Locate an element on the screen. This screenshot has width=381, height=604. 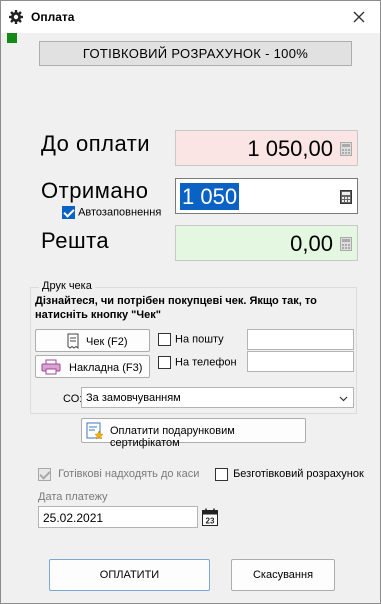
autofill-checkbox: Автозаповнення is located at coordinates (111, 212).